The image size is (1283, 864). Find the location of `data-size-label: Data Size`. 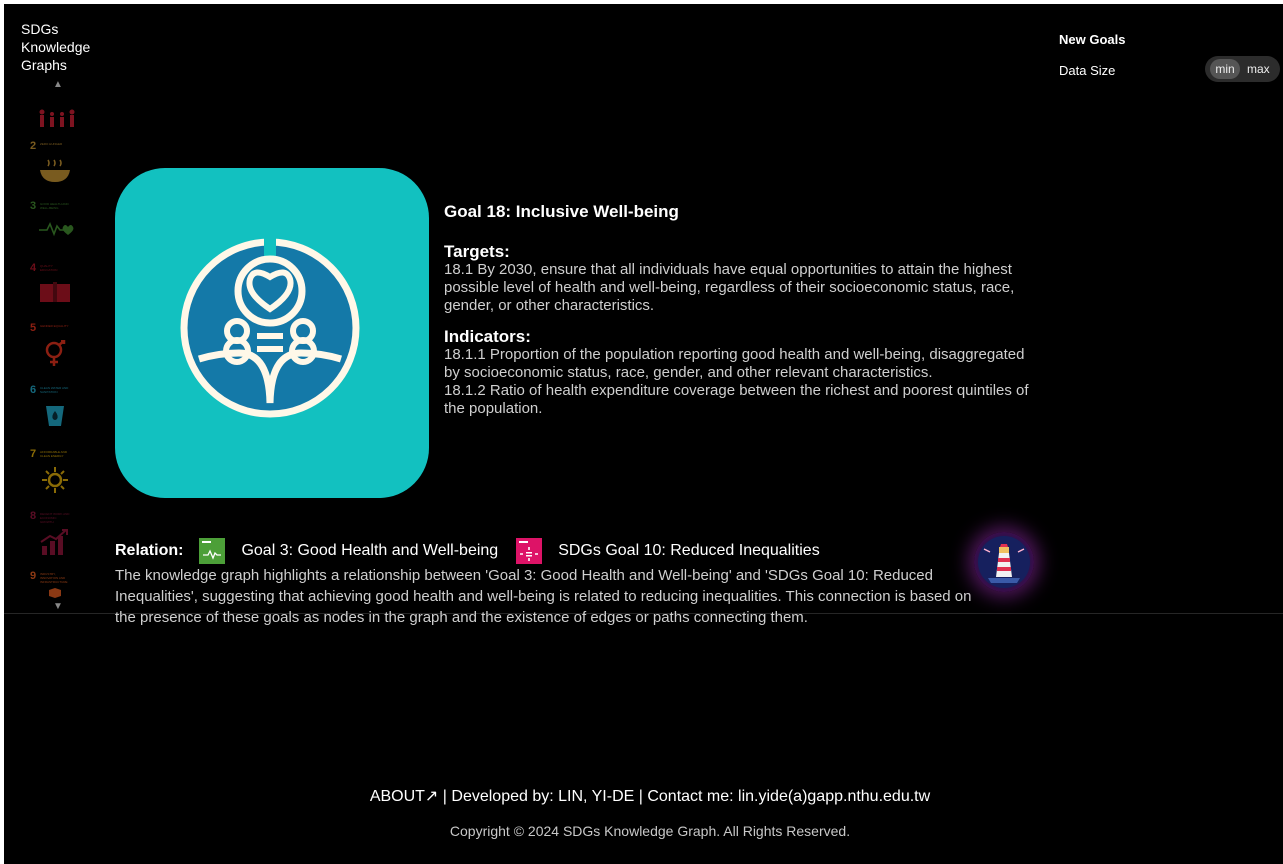

data-size-label: Data Size is located at coordinates (1087, 70).